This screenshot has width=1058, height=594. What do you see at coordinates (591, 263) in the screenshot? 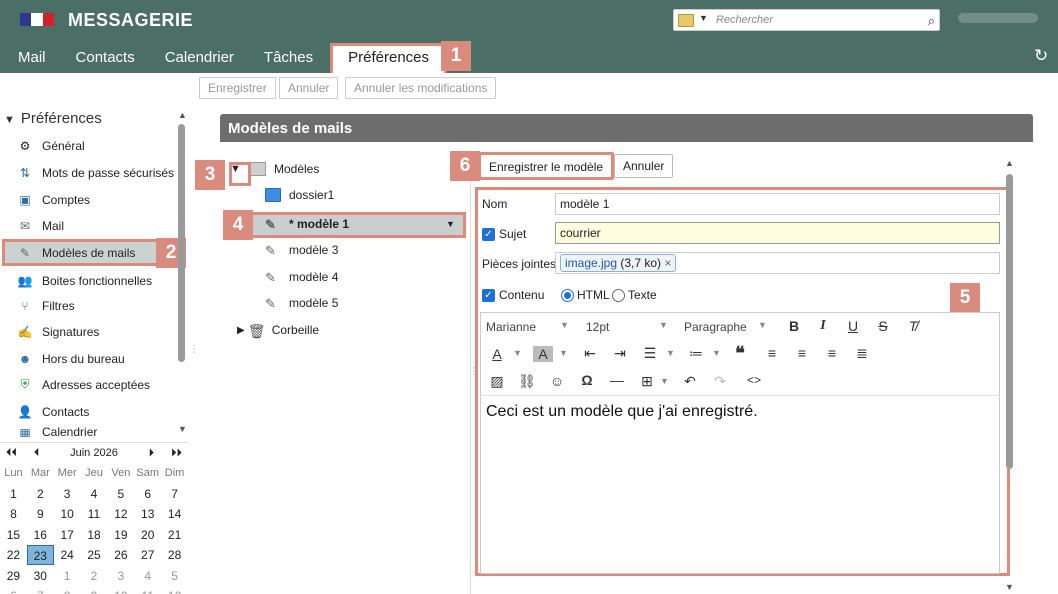
I see `attachment-name: image.jpg` at bounding box center [591, 263].